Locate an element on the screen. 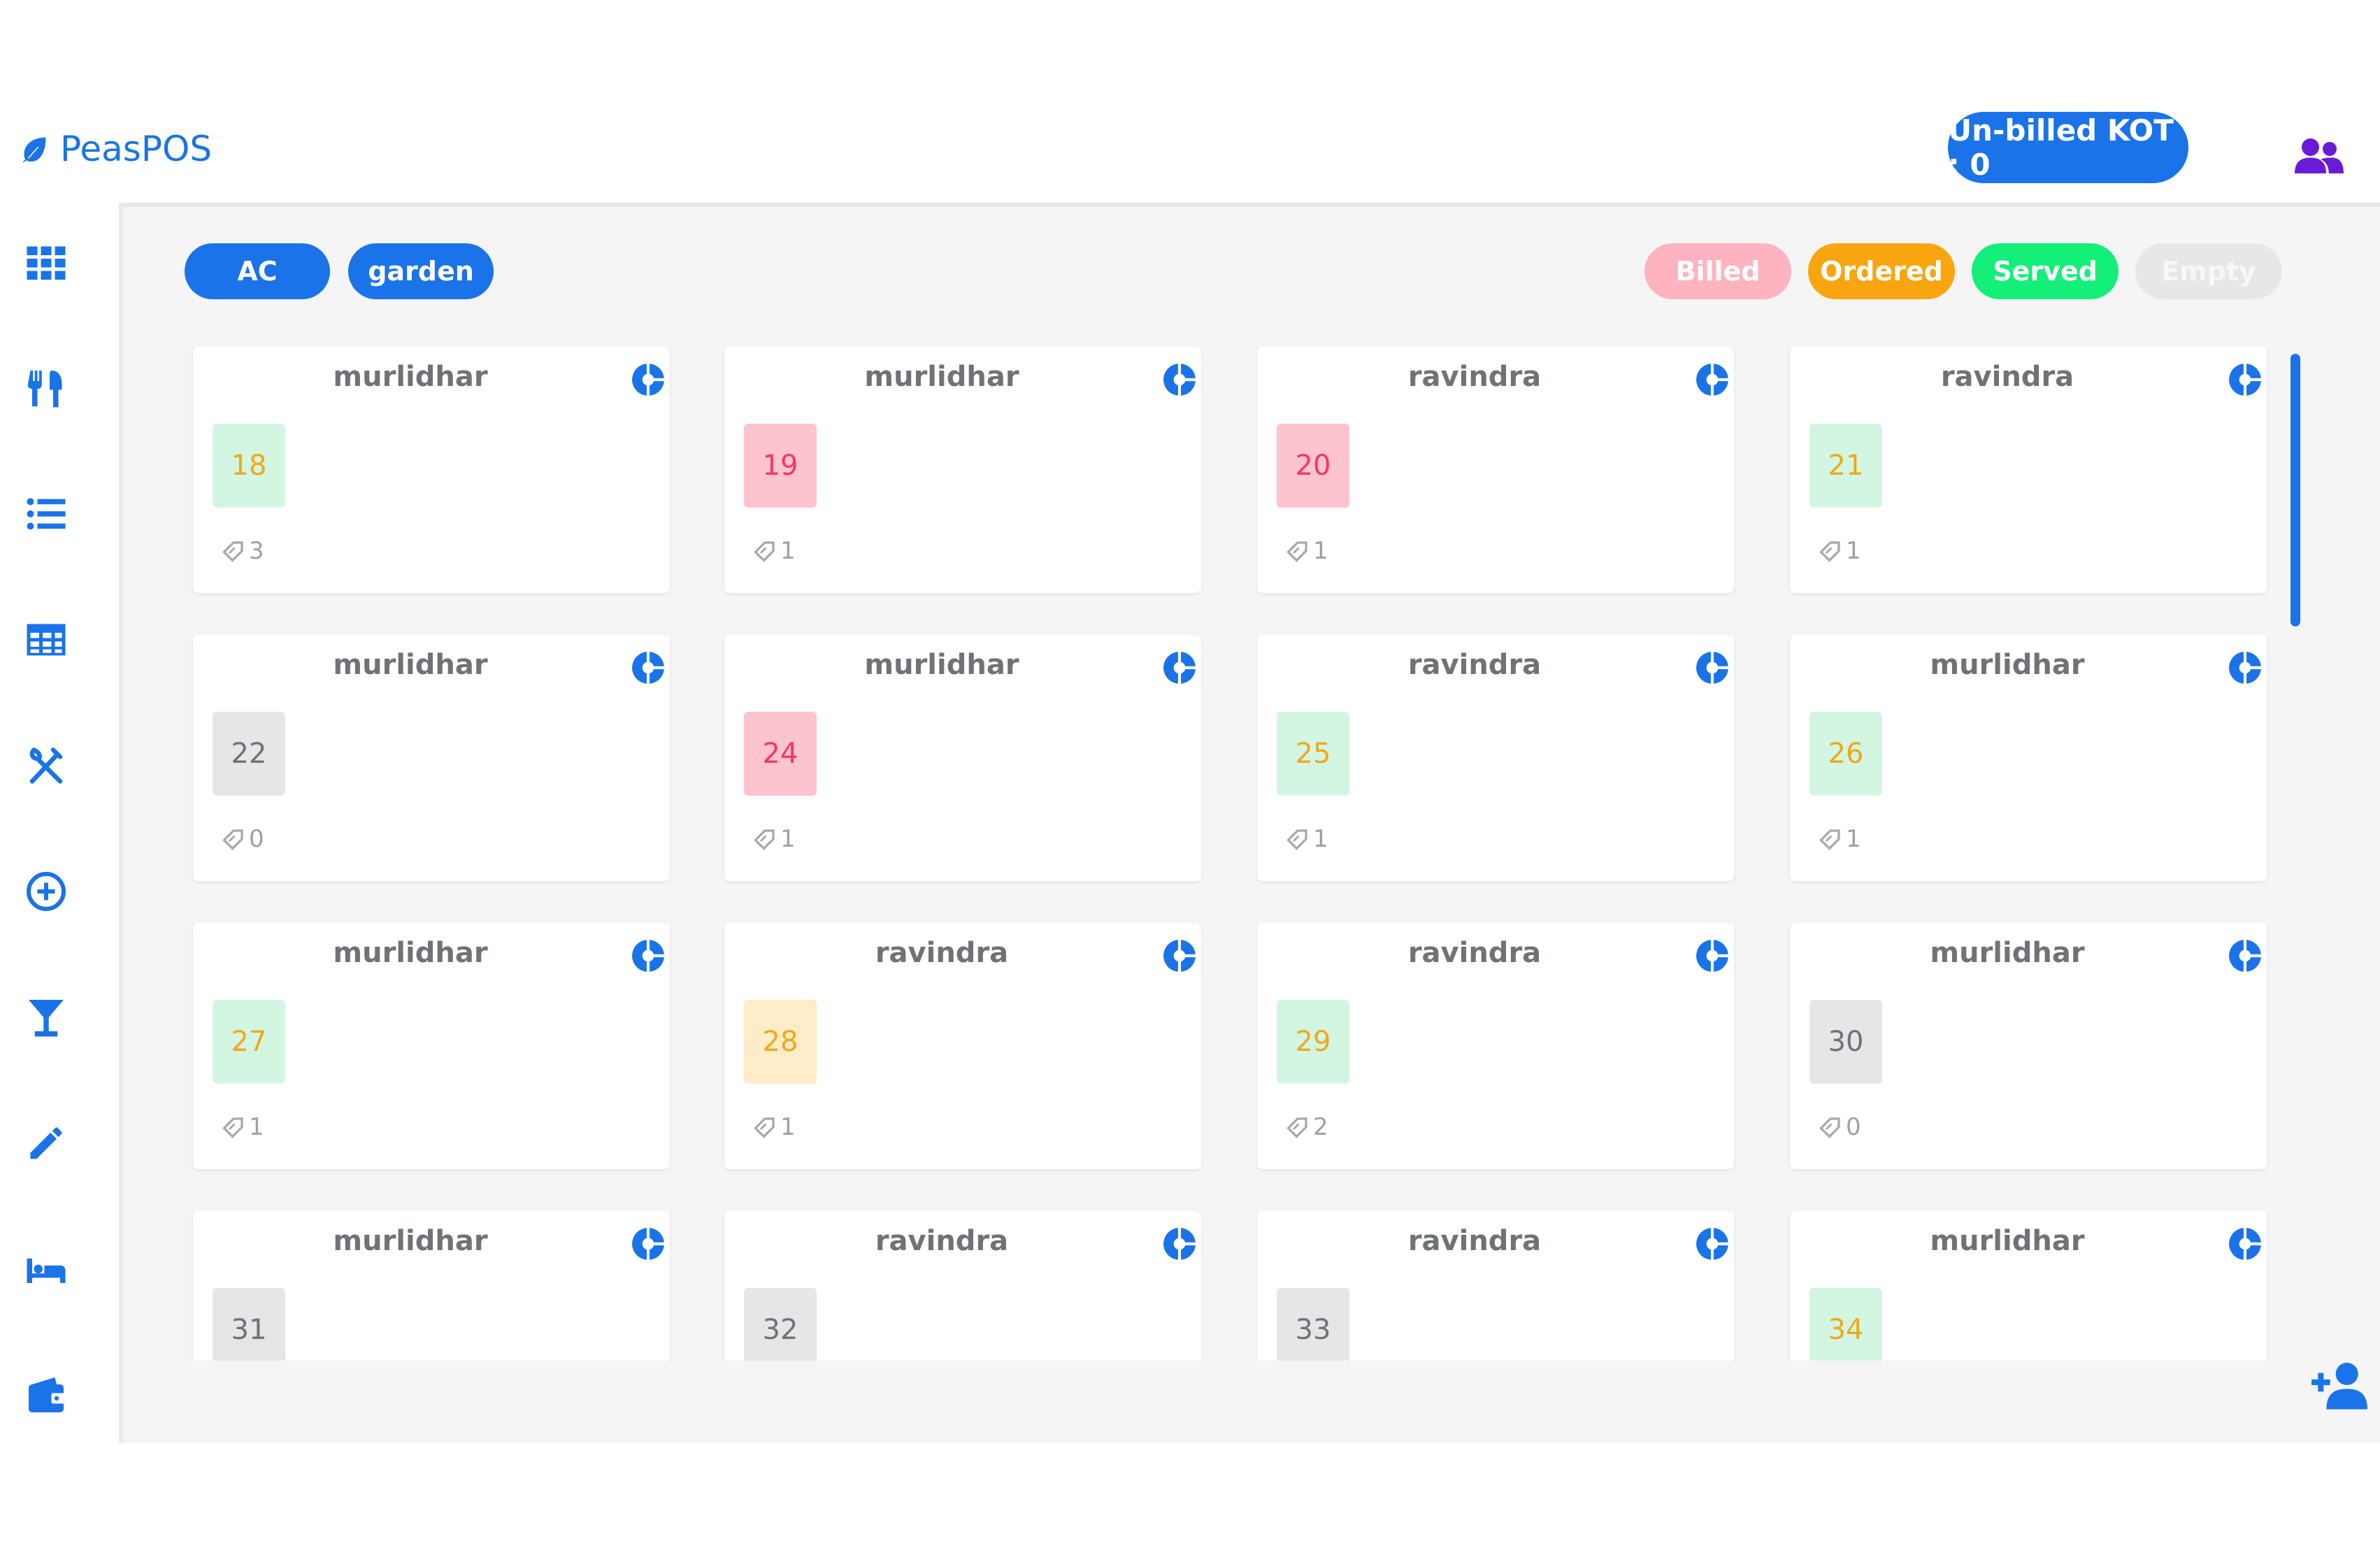  legend-empty: Empty is located at coordinates (2208, 271).